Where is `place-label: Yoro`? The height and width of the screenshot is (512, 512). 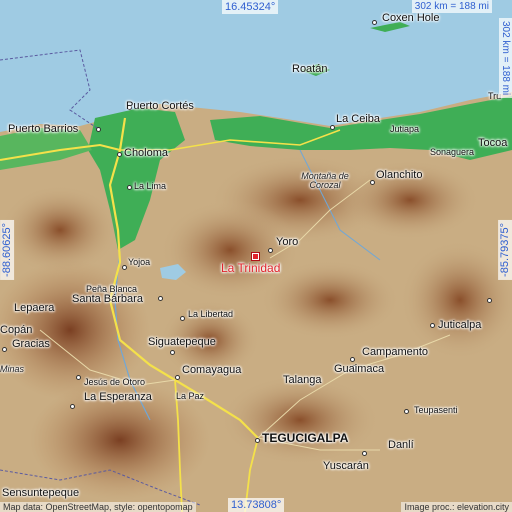
place-label: Yoro is located at coordinates (287, 242).